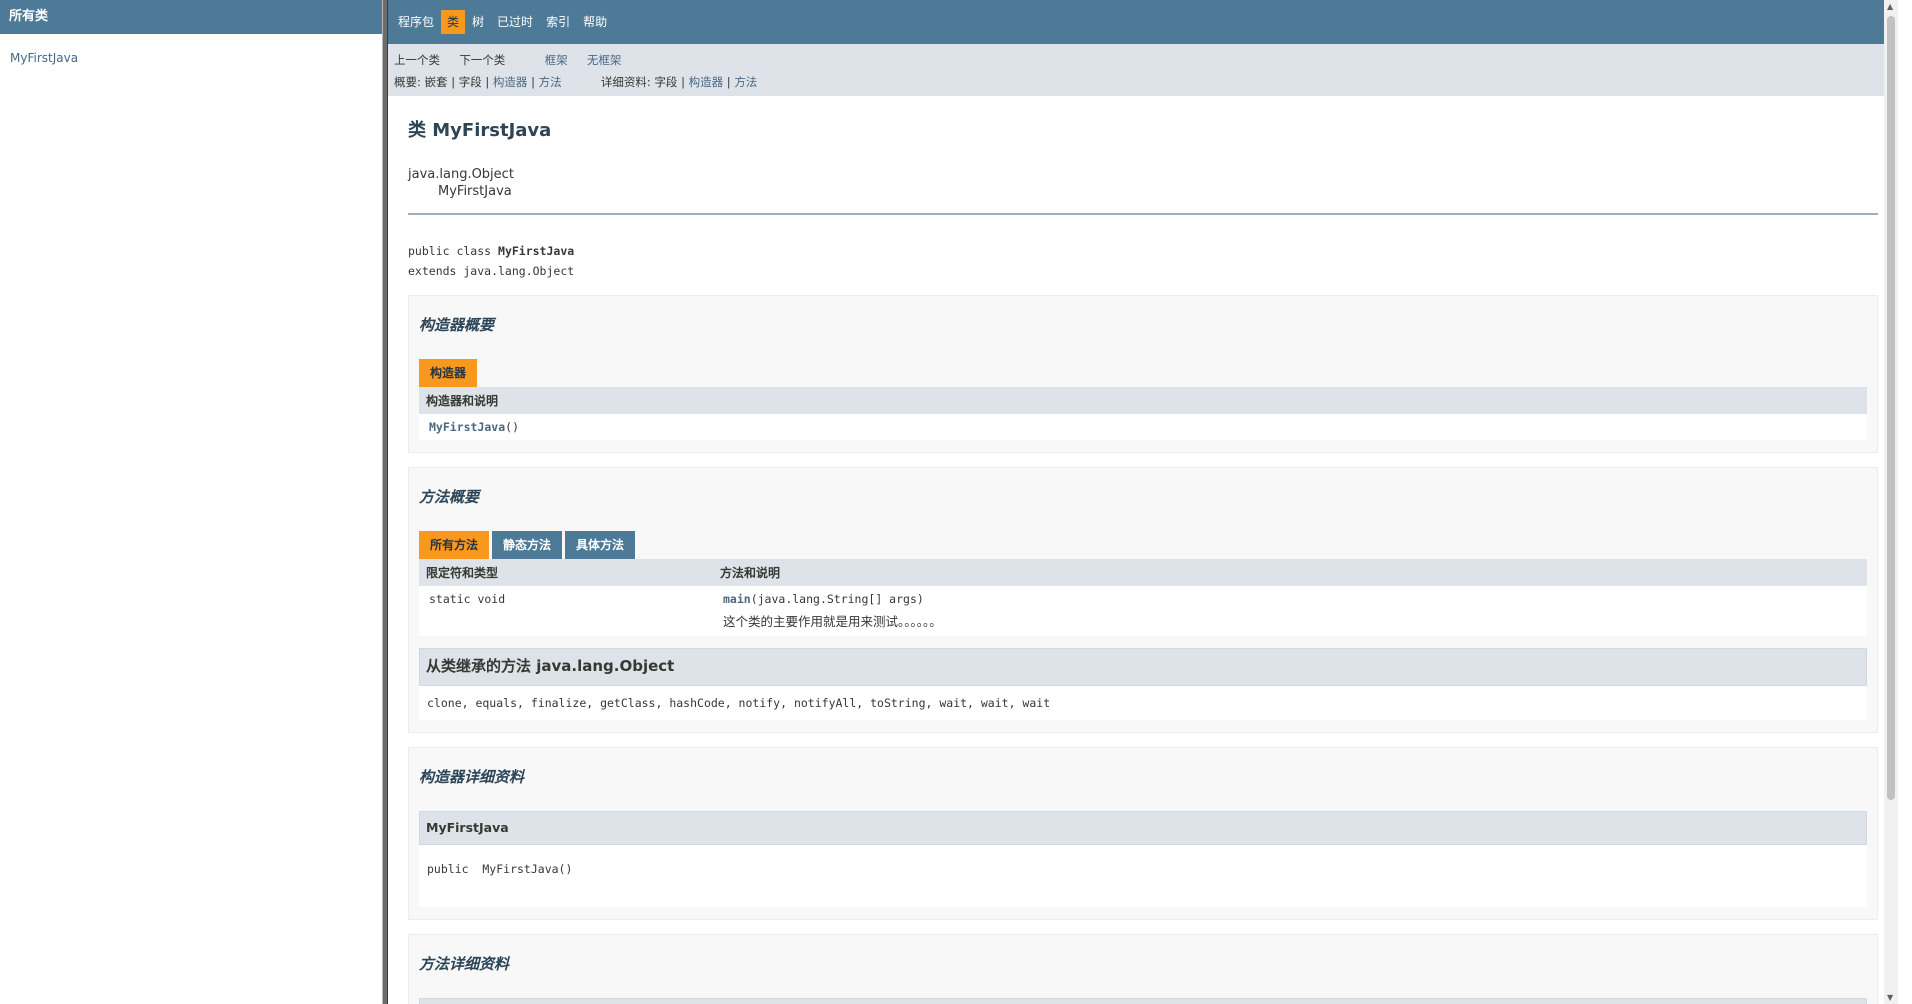 Image resolution: width=1912 pixels, height=1004 pixels. I want to click on class-title: 类 MyFirstJava, so click(480, 130).